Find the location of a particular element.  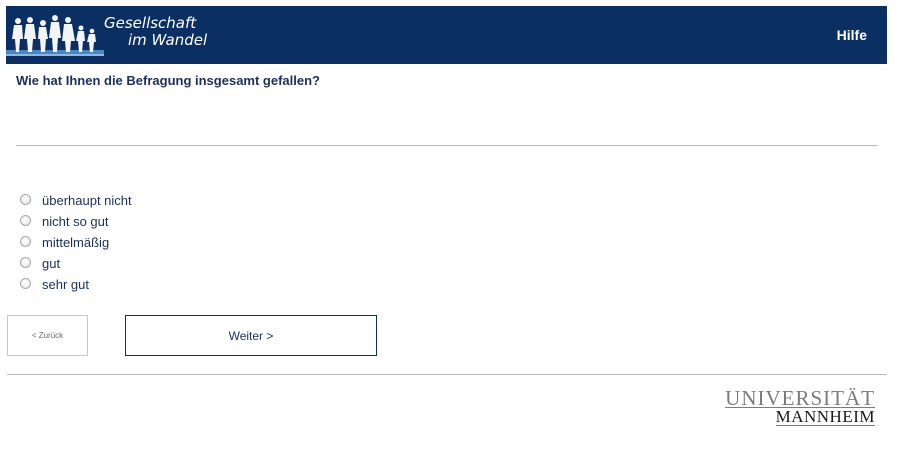

option-sehr-gut: sehr gut is located at coordinates (76, 284).